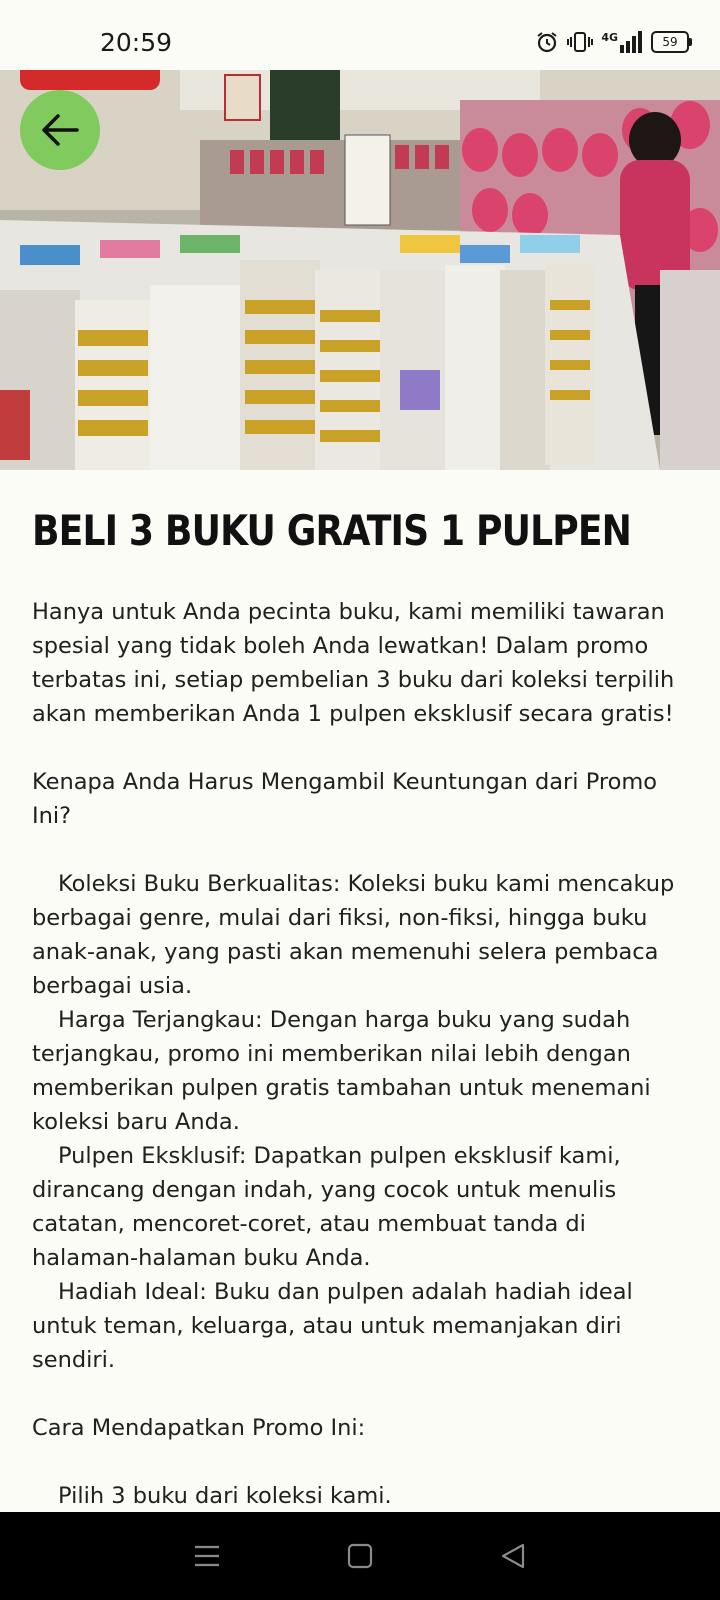 The image size is (720, 1600). What do you see at coordinates (622, 42) in the screenshot?
I see `signal-icon: 4G` at bounding box center [622, 42].